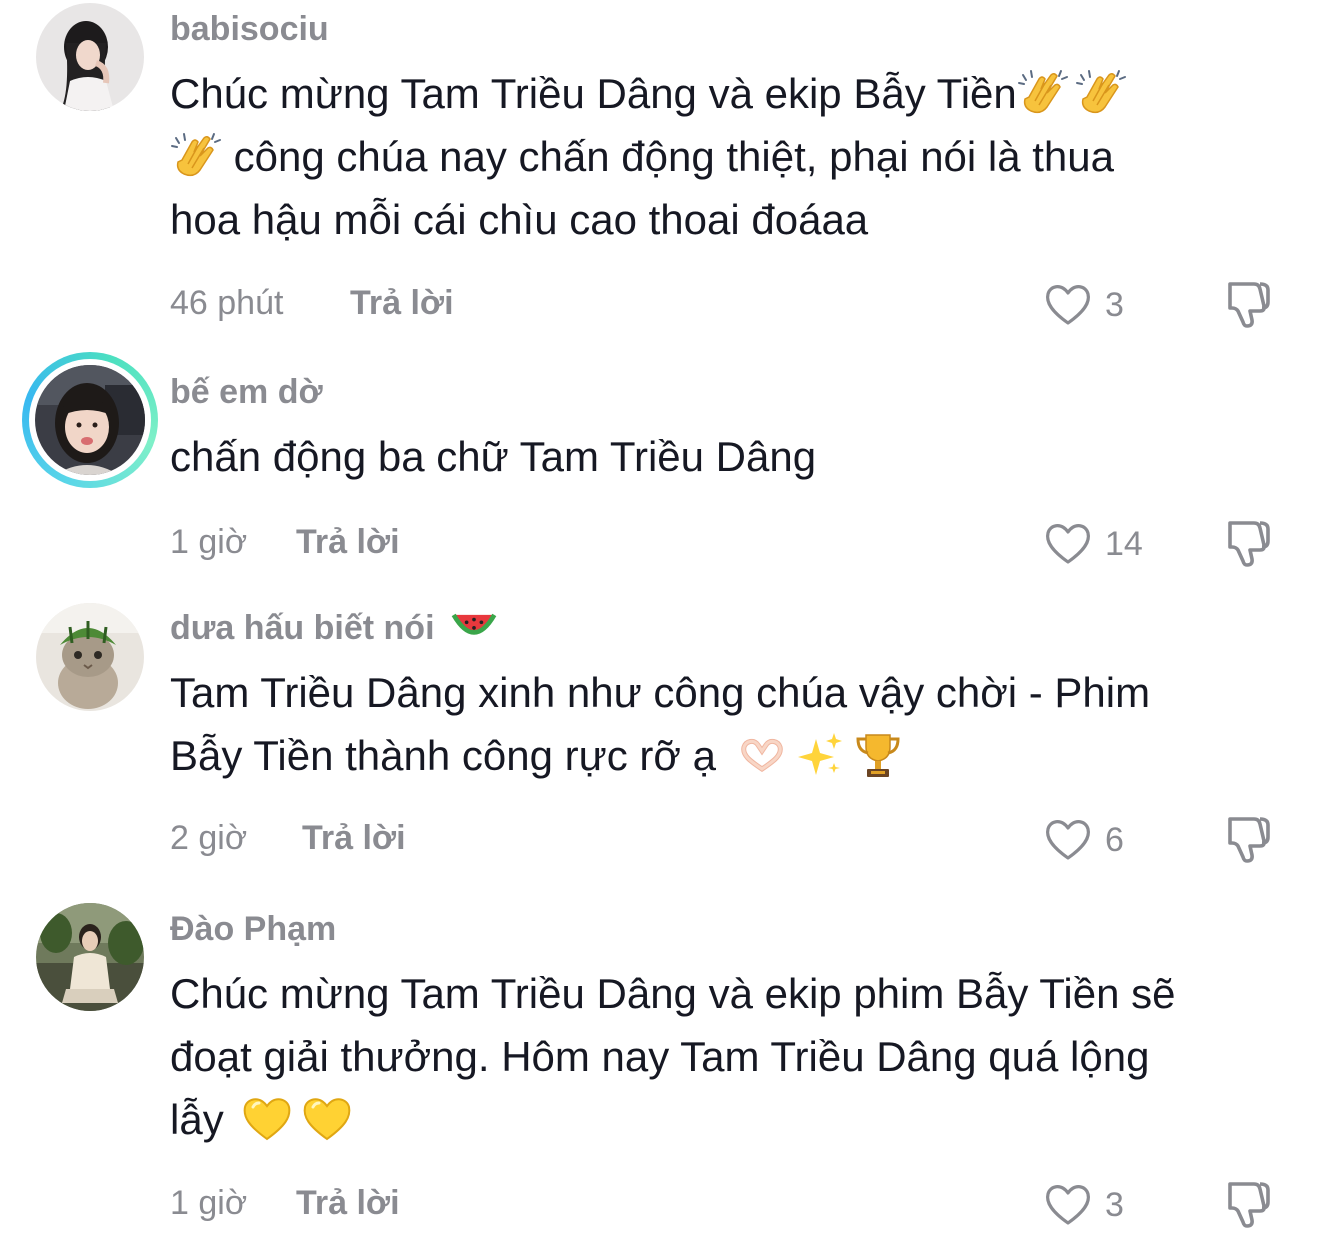 This screenshot has height=1252, width=1320. I want to click on comment-meta: 2 giờ Trả lời, so click(288, 838).